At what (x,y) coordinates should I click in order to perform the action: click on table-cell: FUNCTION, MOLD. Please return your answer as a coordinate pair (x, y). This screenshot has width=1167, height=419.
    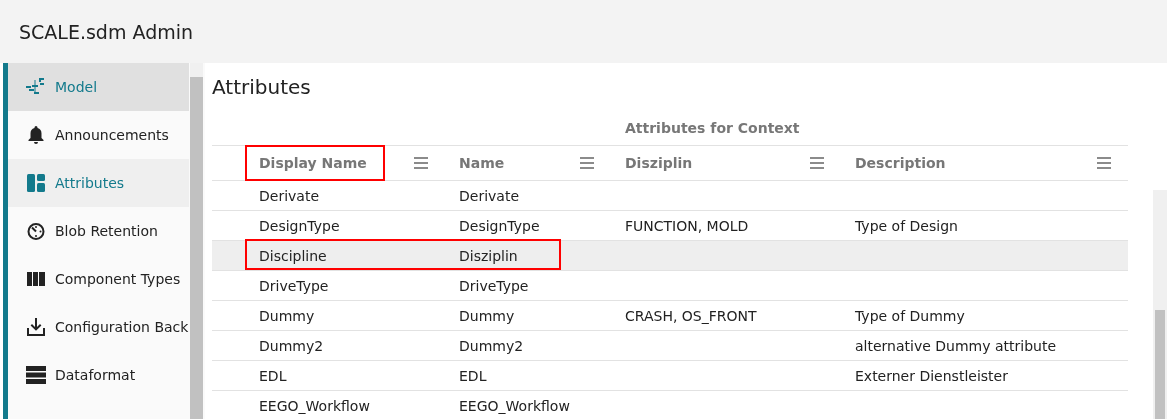
    Looking at the image, I should click on (687, 225).